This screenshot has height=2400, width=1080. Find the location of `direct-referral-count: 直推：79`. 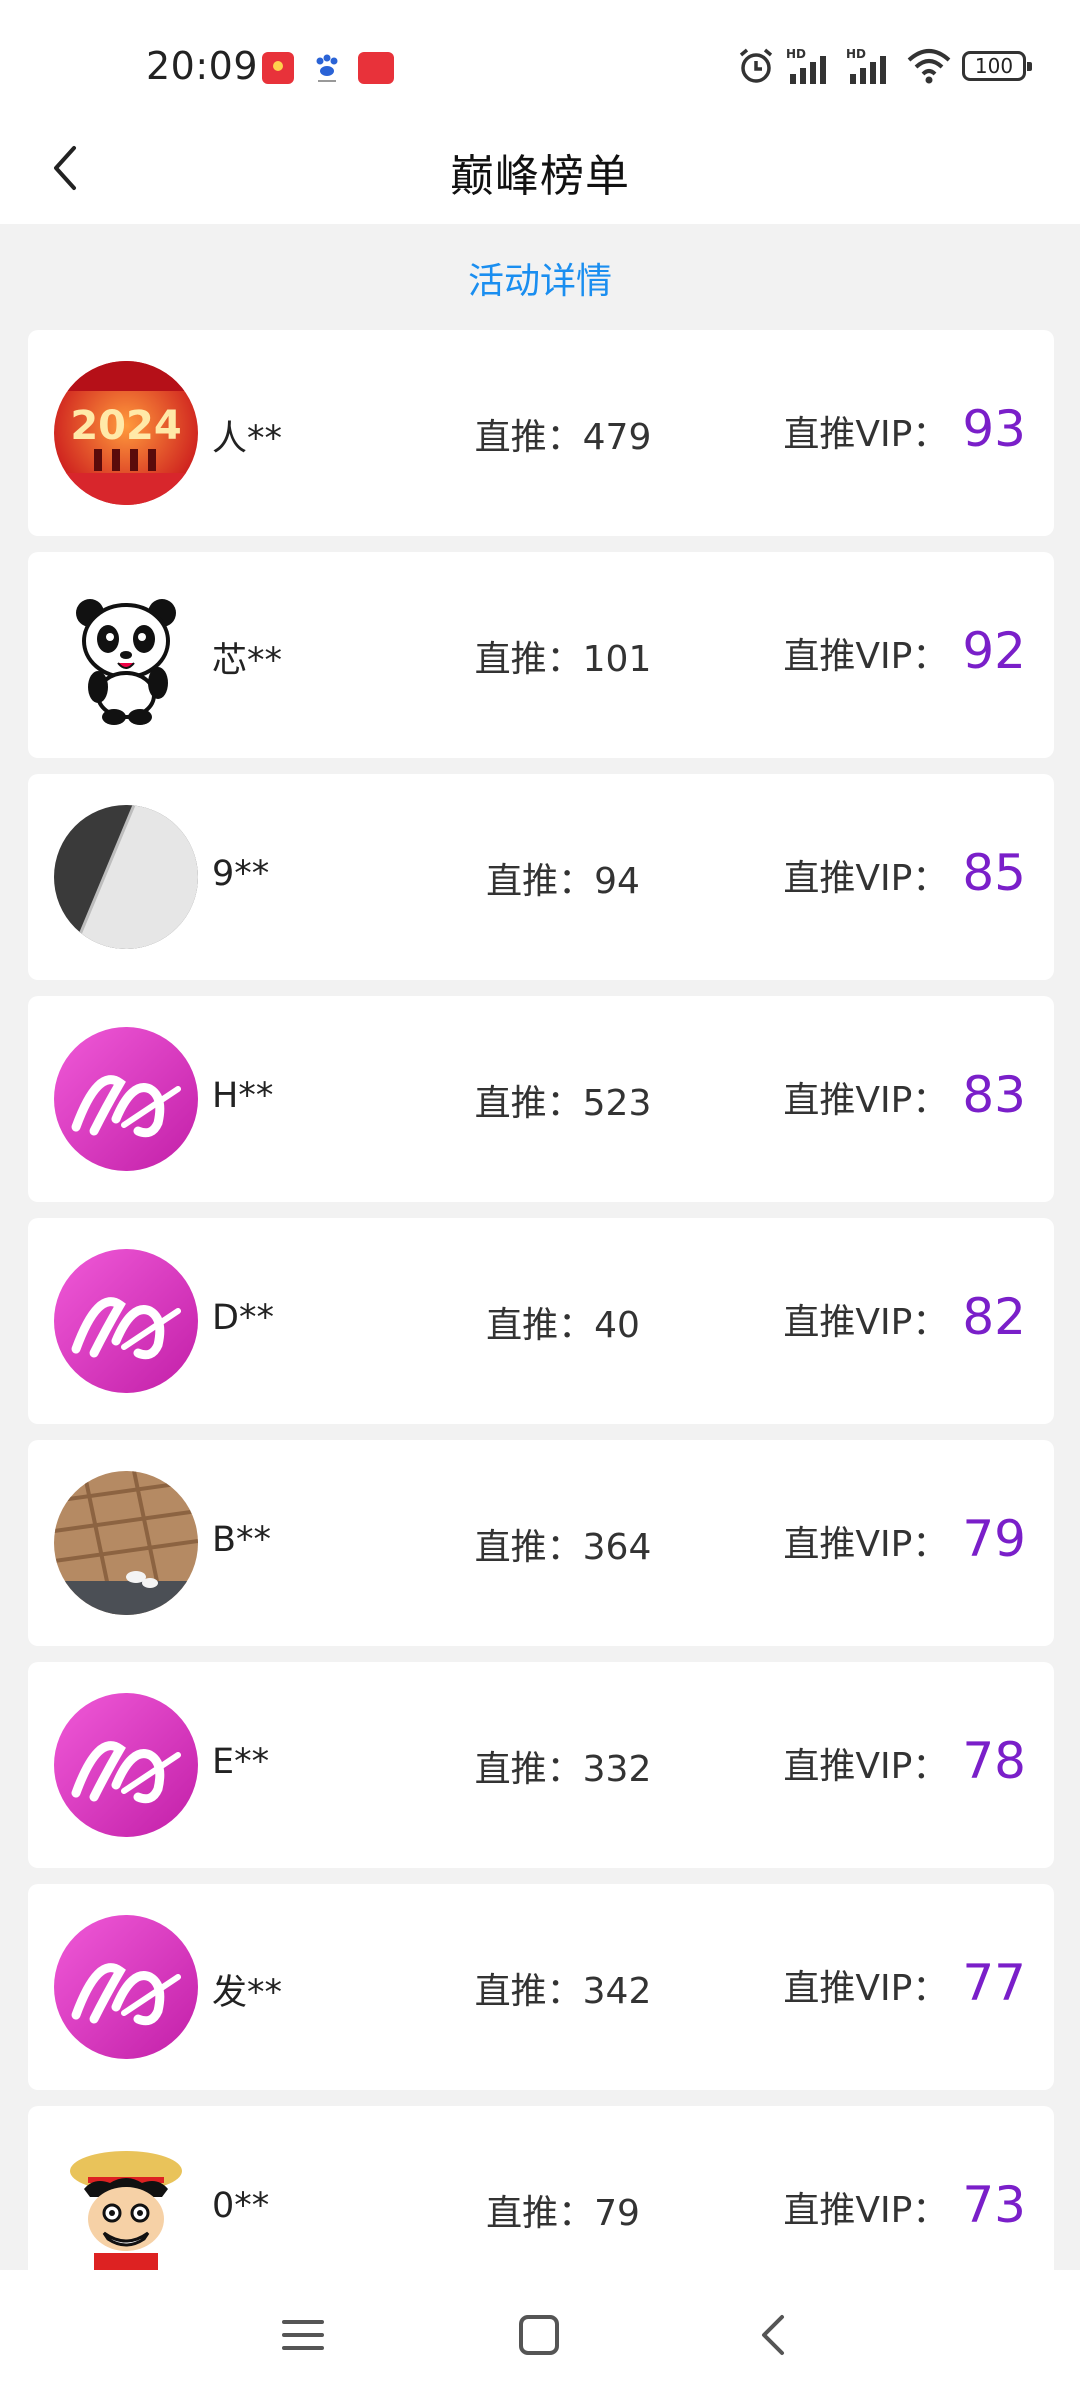

direct-referral-count: 直推：79 is located at coordinates (563, 2213).